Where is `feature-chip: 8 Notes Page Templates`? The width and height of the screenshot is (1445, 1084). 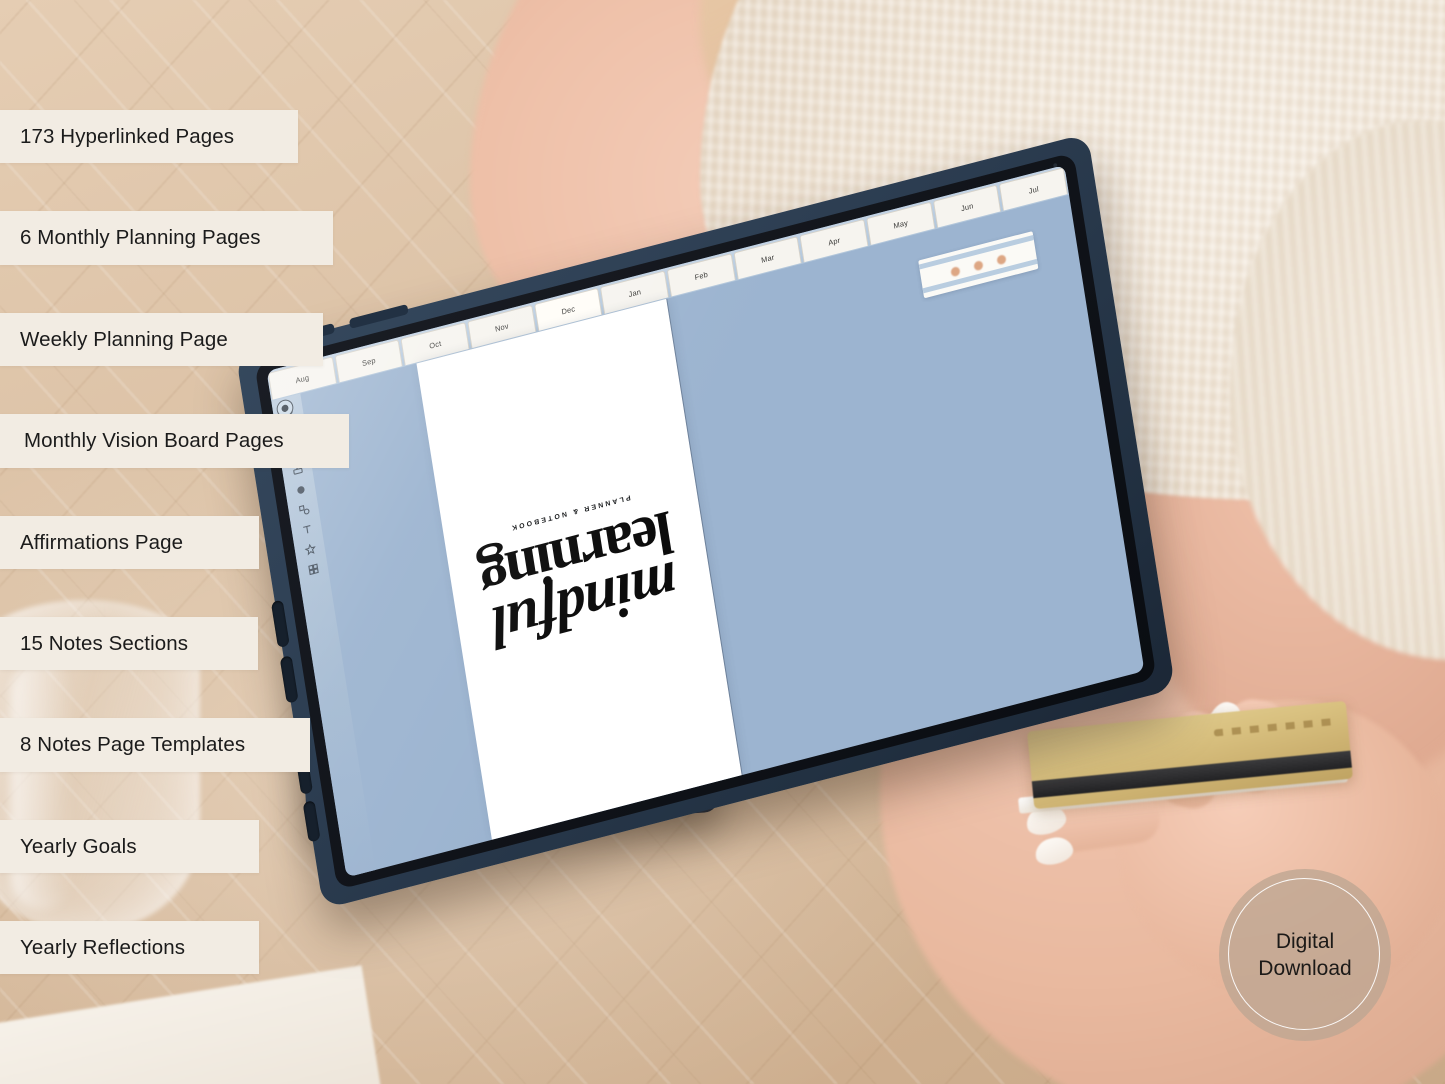
feature-chip: 8 Notes Page Templates is located at coordinates (155, 745).